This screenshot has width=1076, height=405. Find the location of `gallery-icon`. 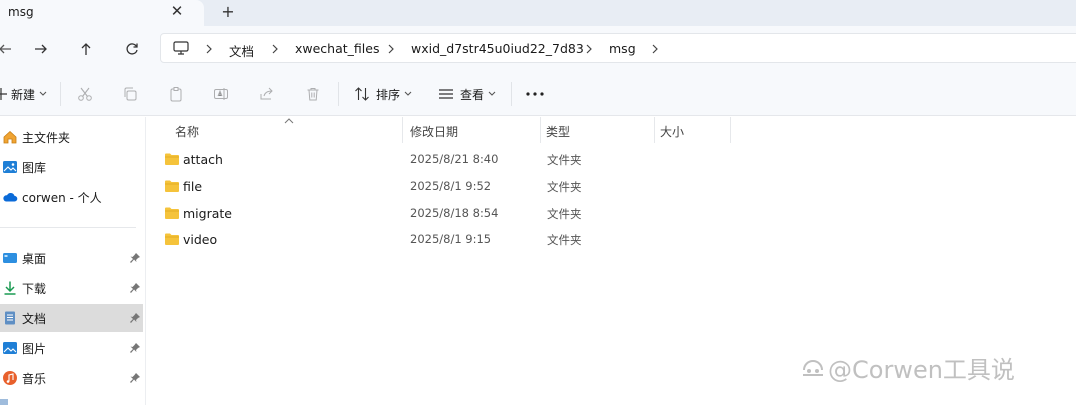

gallery-icon is located at coordinates (10, 167).